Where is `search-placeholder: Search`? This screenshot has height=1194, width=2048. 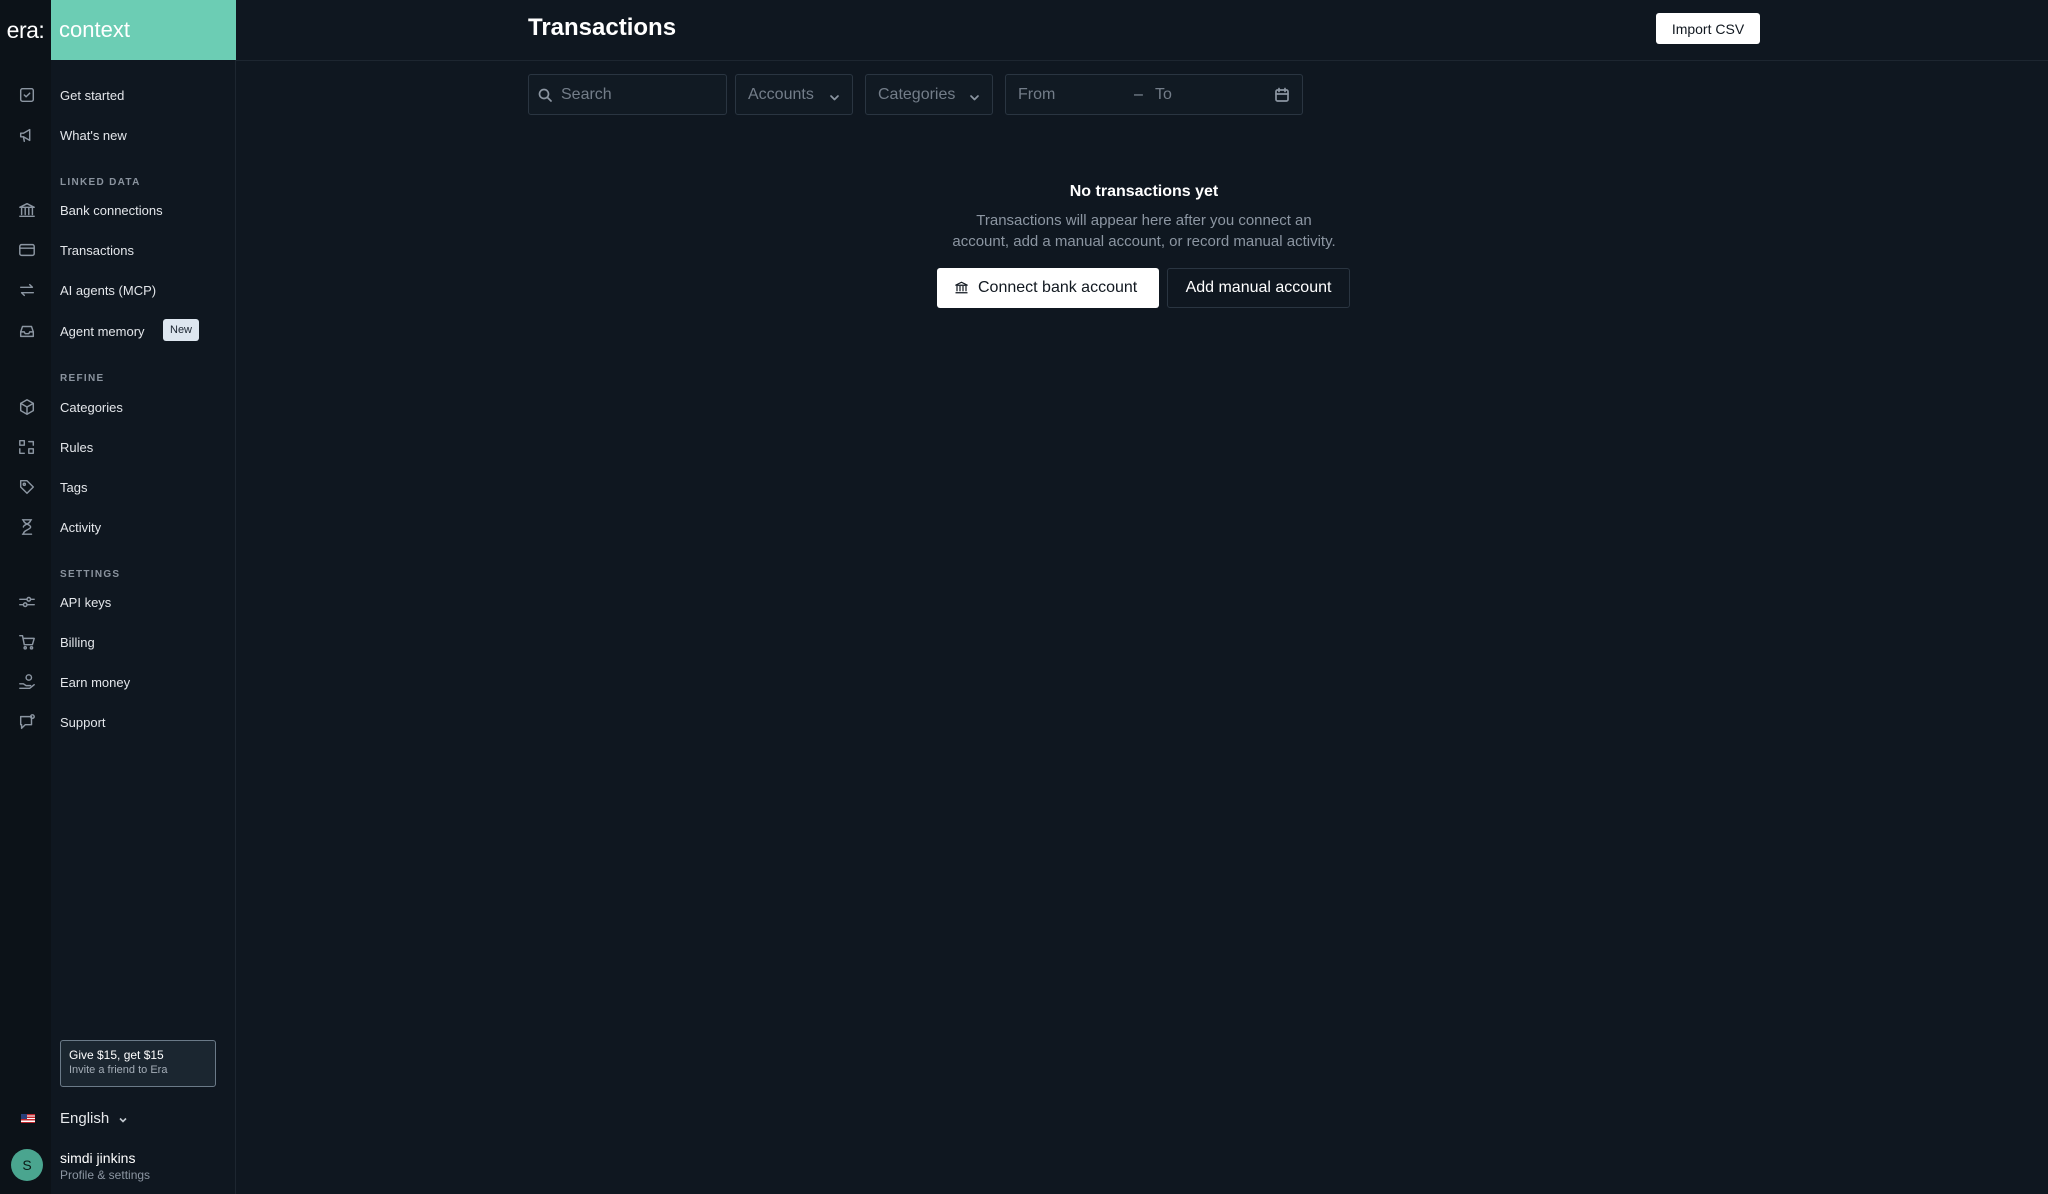
search-placeholder: Search is located at coordinates (586, 94).